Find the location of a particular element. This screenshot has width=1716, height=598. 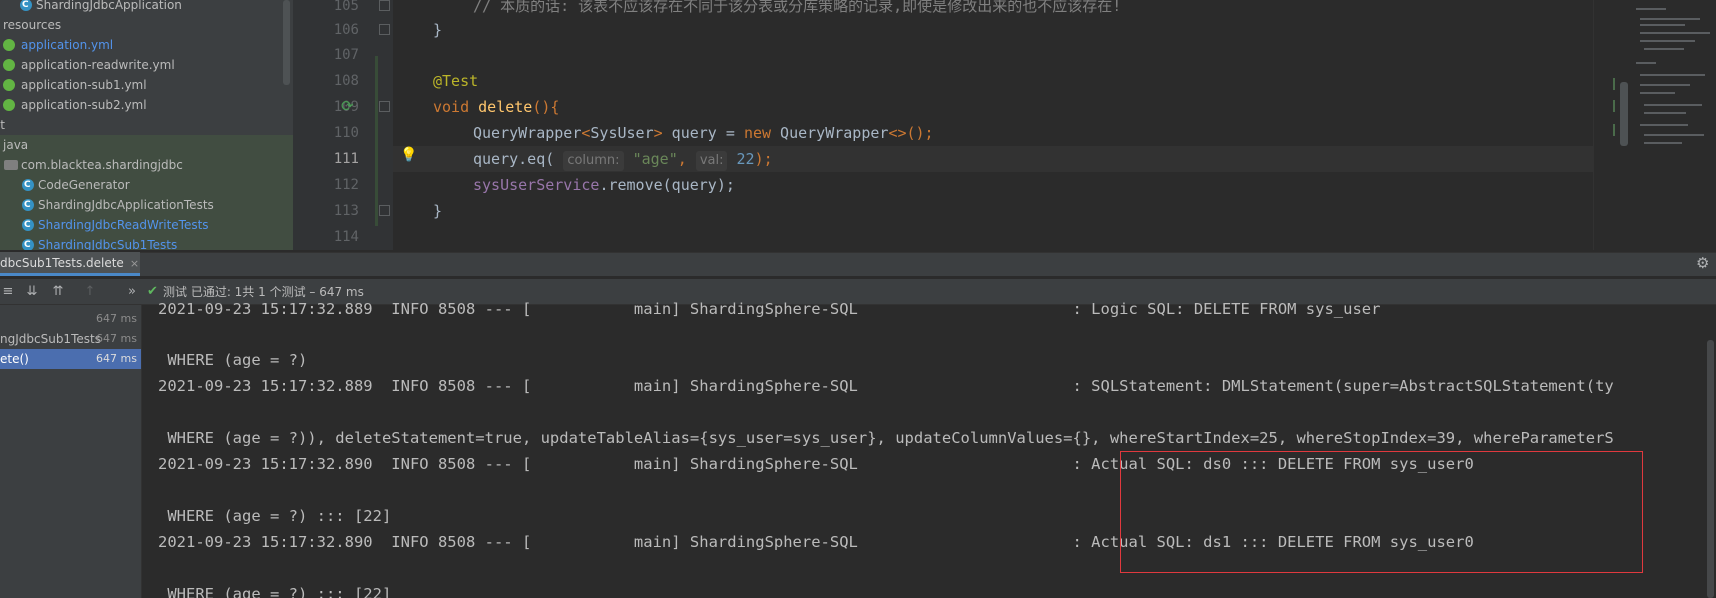

tree-item-application-yml: application.yml is located at coordinates (146, 45).